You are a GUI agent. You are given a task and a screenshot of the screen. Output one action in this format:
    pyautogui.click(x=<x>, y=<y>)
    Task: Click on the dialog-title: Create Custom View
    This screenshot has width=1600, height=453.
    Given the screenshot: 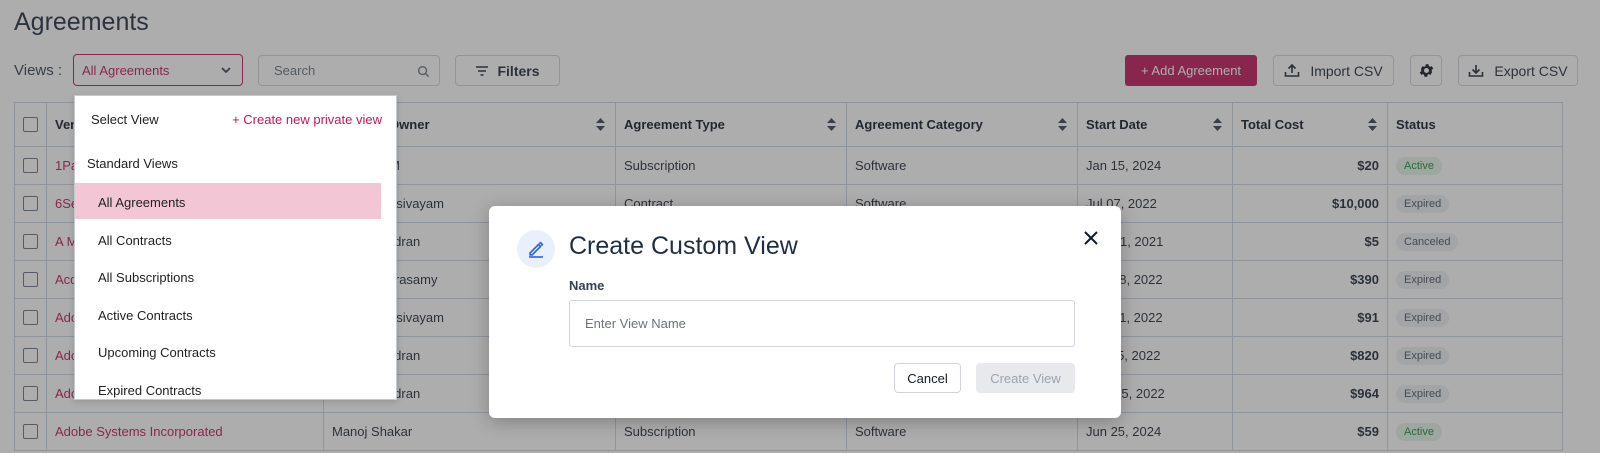 What is the action you would take?
    pyautogui.click(x=683, y=246)
    